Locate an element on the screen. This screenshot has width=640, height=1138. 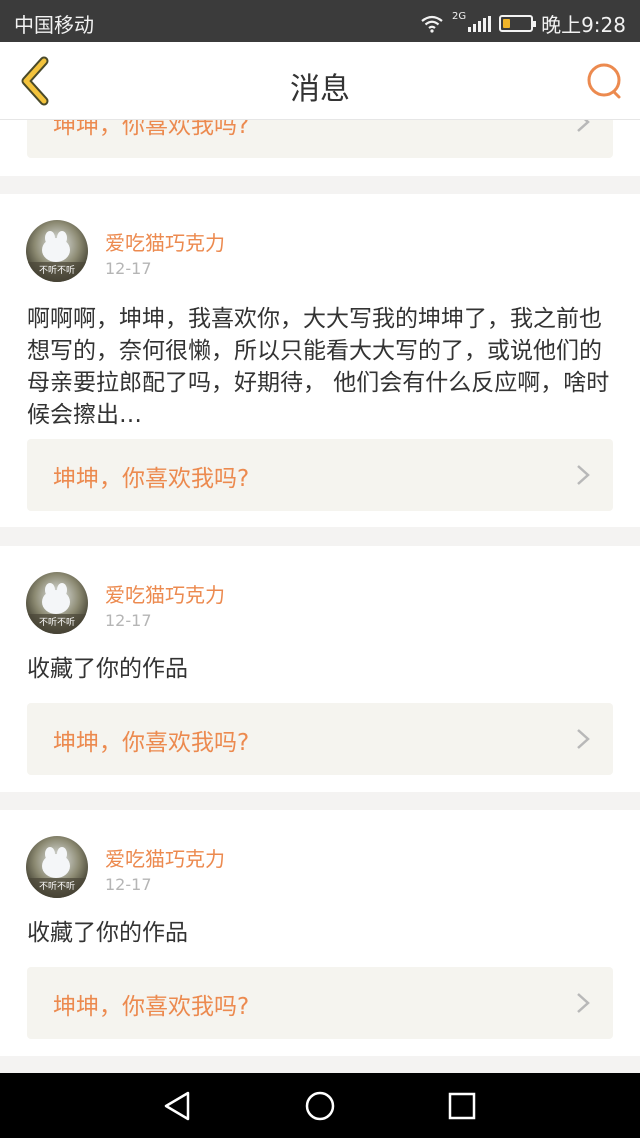
network-type-label: 2G is located at coordinates (459, 16).